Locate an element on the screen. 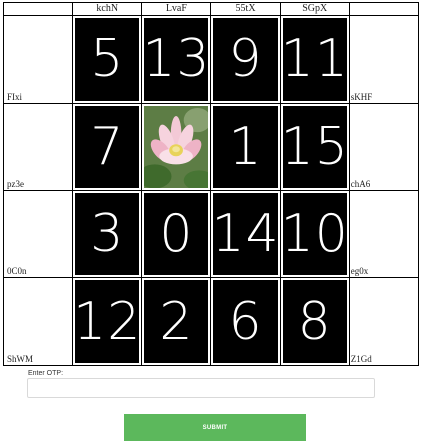 Image resolution: width=421 pixels, height=443 pixels. grid-cell: 7 is located at coordinates (107, 147).